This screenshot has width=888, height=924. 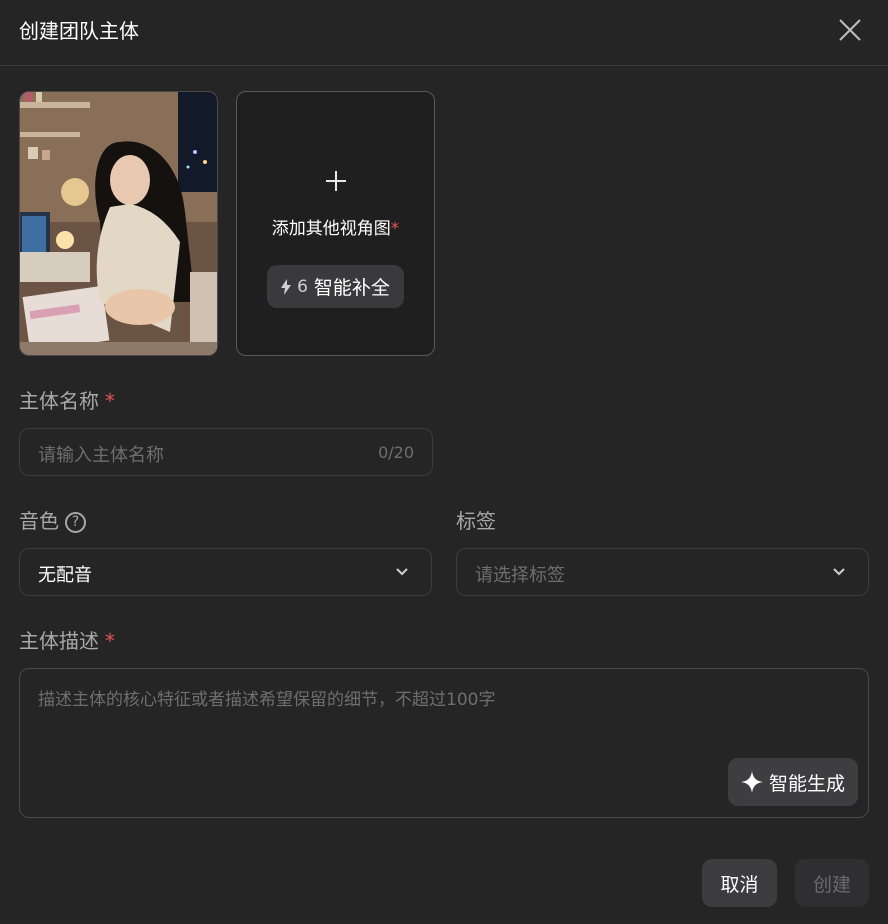 What do you see at coordinates (39, 521) in the screenshot?
I see `voice-label-text: 音色` at bounding box center [39, 521].